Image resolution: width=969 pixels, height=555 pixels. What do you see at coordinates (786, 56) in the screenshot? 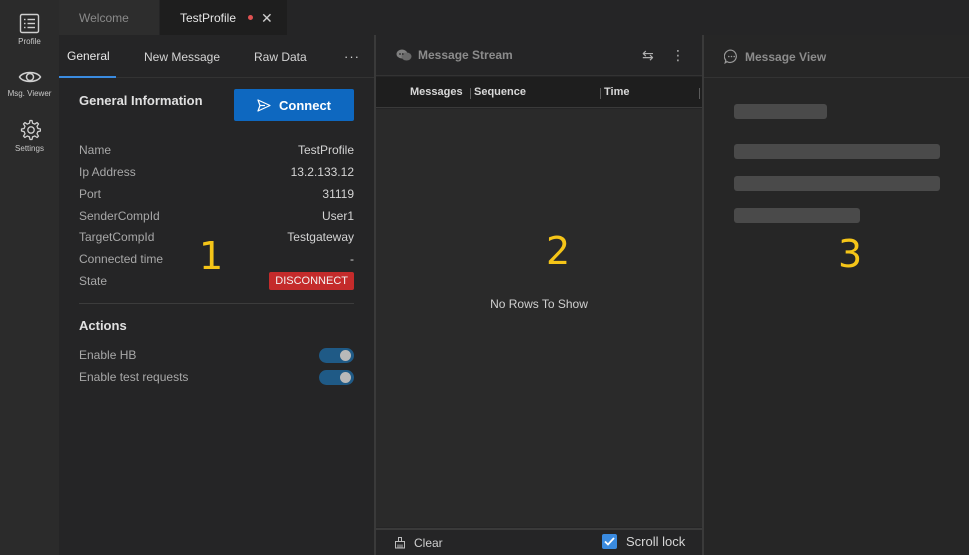
I see `message-view-title-text: Message View` at bounding box center [786, 56].